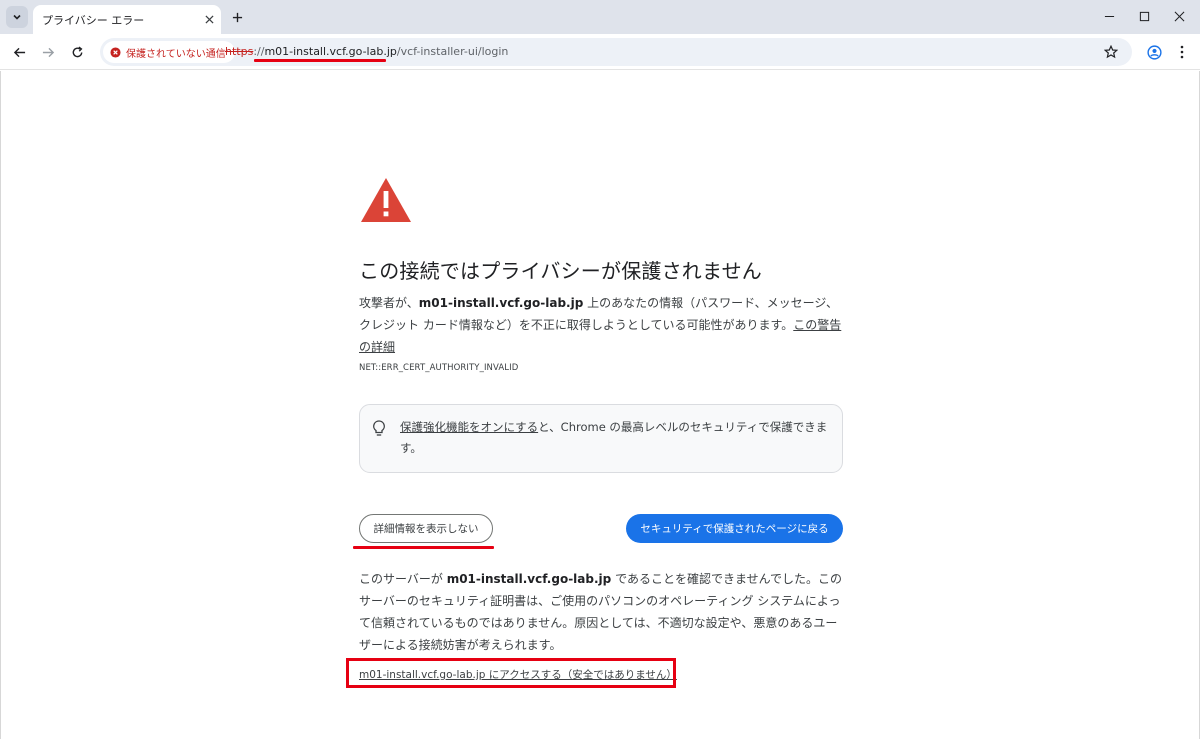  Describe the element at coordinates (511, 673) in the screenshot. I see `proceed-link-annotation-box` at that location.